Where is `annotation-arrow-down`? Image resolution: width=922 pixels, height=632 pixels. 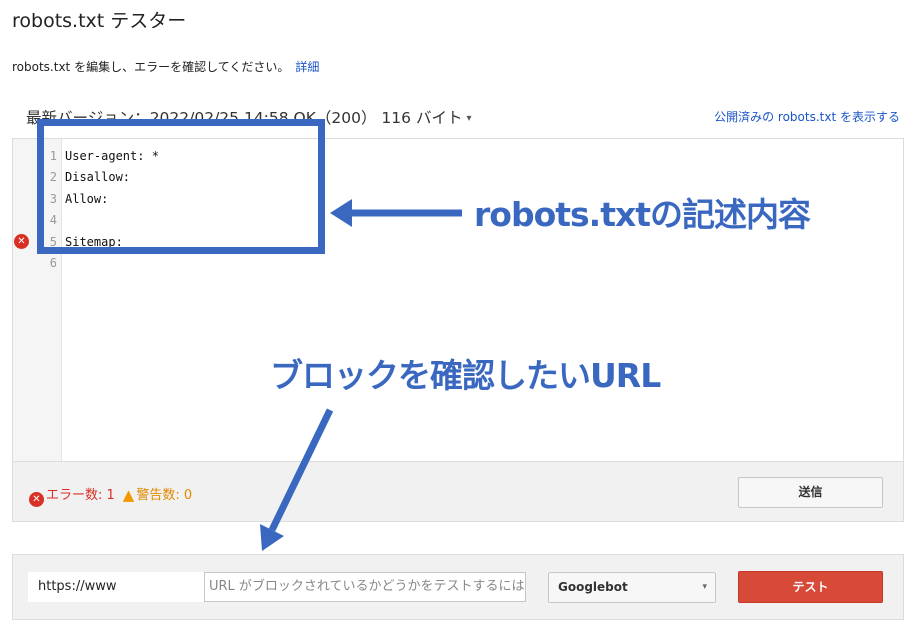 annotation-arrow-down is located at coordinates (297, 479).